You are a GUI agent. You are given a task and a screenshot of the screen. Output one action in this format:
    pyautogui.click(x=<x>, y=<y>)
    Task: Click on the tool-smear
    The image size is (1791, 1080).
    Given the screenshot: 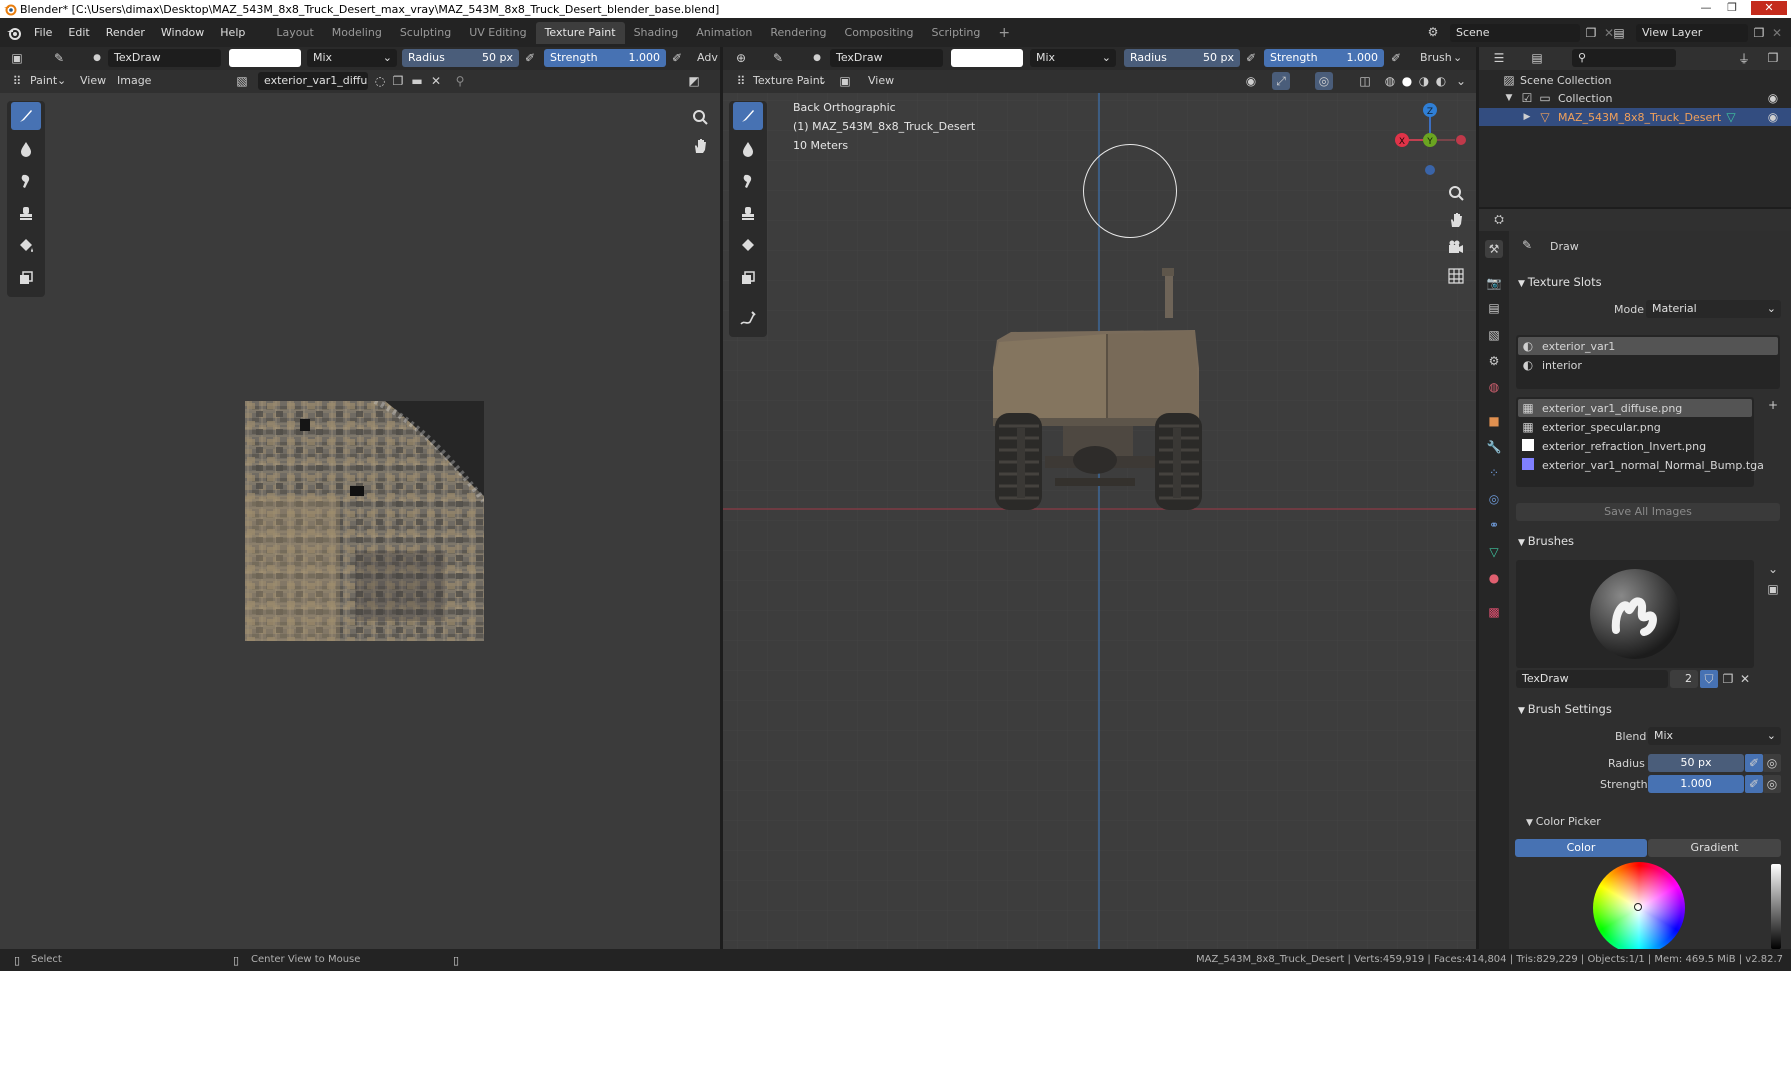 What is the action you would take?
    pyautogui.click(x=26, y=181)
    